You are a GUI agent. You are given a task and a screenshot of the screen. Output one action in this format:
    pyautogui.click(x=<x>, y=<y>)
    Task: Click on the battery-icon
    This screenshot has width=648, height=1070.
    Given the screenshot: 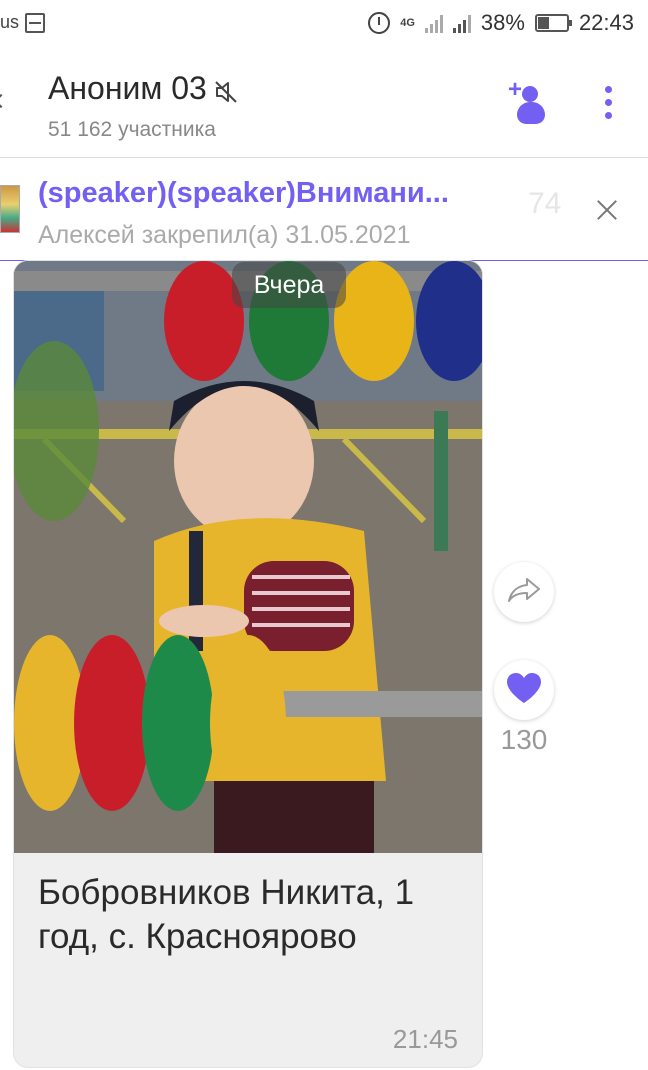 What is the action you would take?
    pyautogui.click(x=553, y=23)
    